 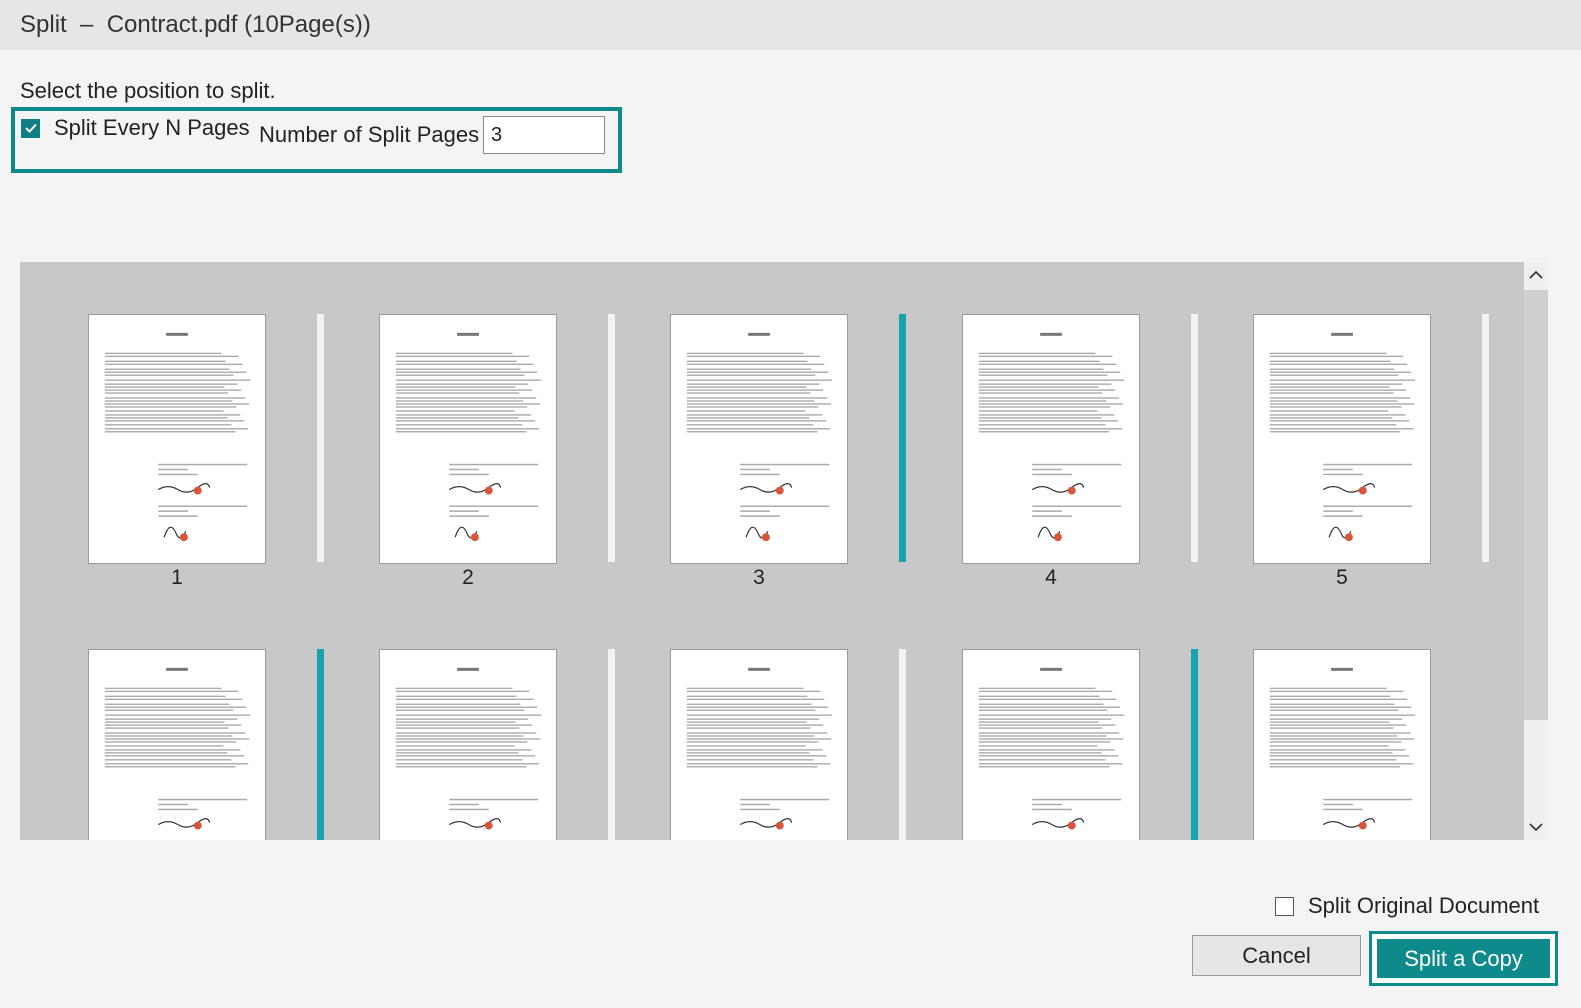 I want to click on split-every-checkbox, so click(x=30, y=128).